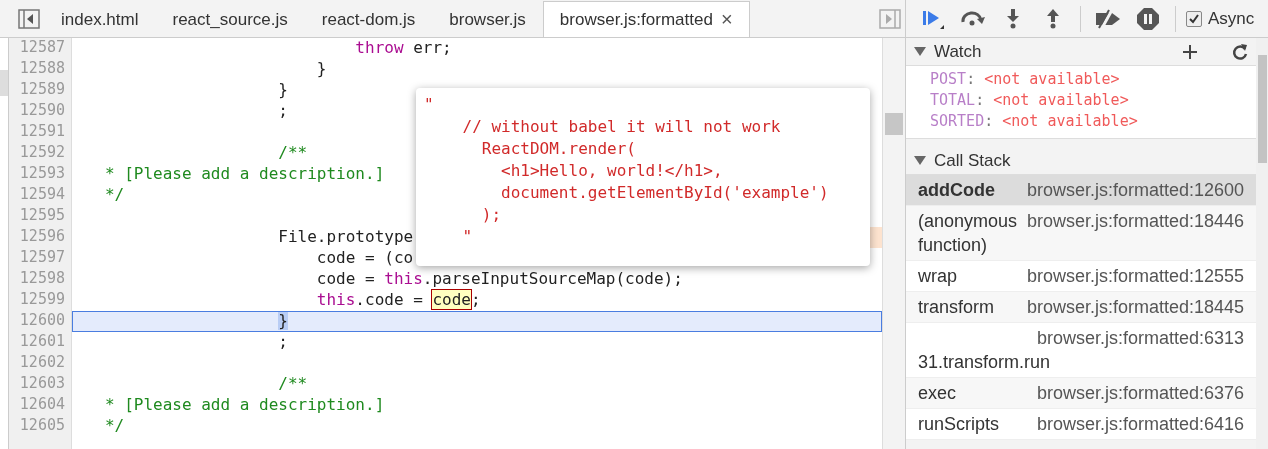 The width and height of the screenshot is (1268, 449). What do you see at coordinates (726, 19) in the screenshot?
I see `close-icon: ×` at bounding box center [726, 19].